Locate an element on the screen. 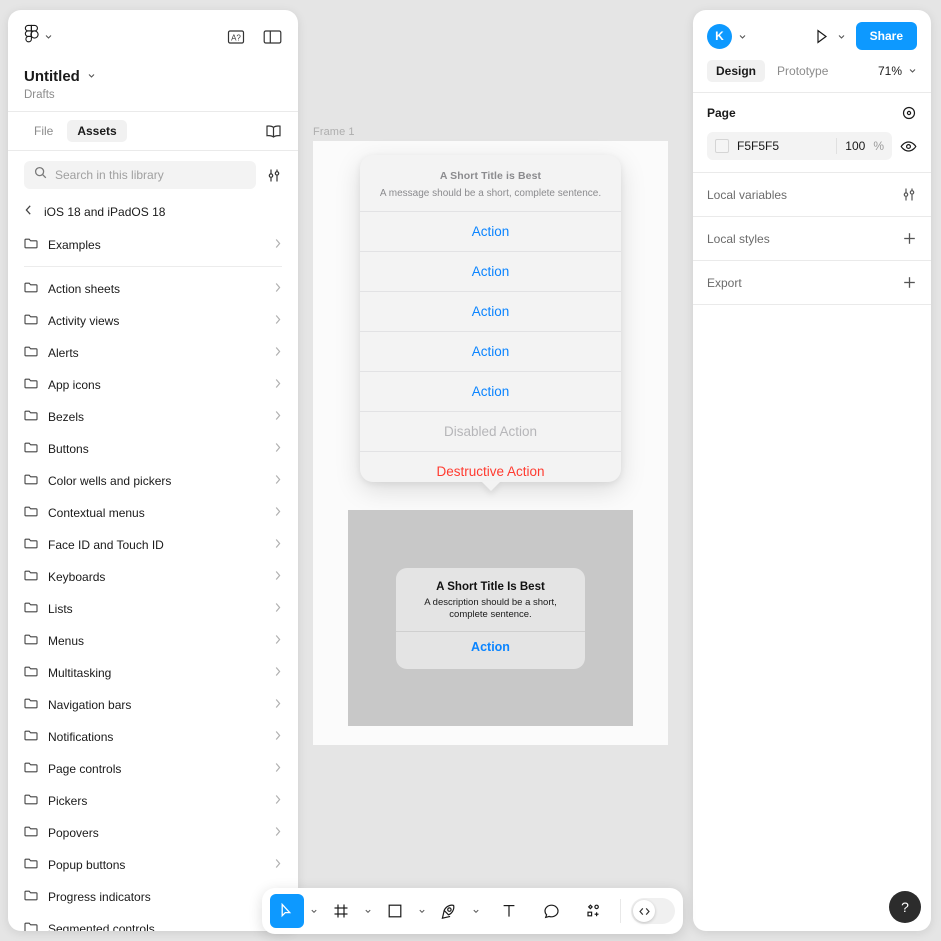 The width and height of the screenshot is (941, 941). tab-assets: Assets is located at coordinates (97, 131).